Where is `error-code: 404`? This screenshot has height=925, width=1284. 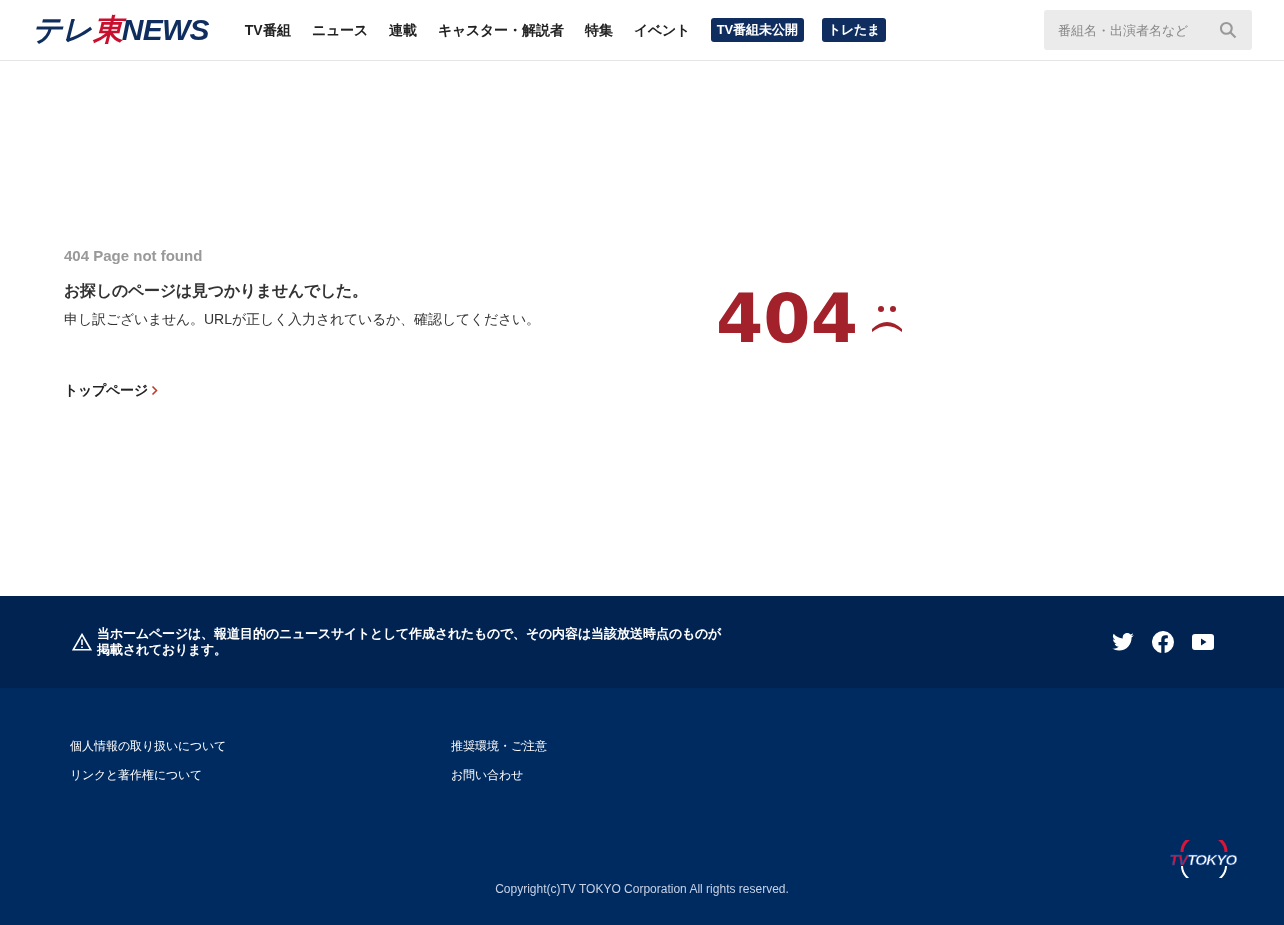 error-code: 404 is located at coordinates (787, 318).